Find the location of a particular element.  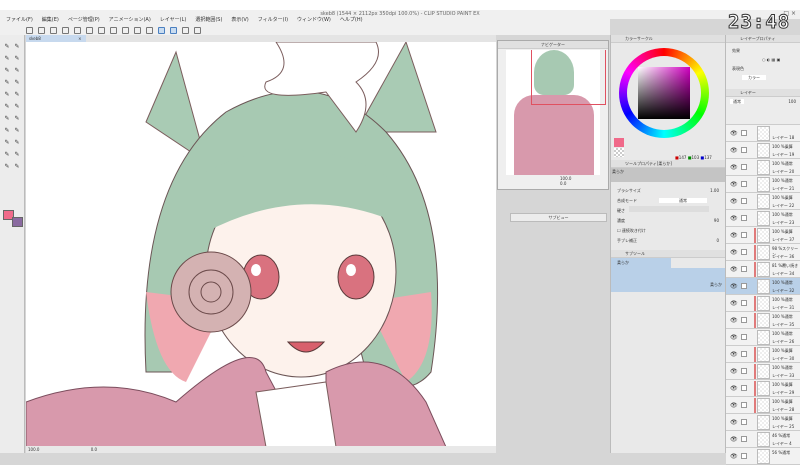

layer-row: 👁 100 %通常 レイヤー 20 is located at coordinates (763, 167).